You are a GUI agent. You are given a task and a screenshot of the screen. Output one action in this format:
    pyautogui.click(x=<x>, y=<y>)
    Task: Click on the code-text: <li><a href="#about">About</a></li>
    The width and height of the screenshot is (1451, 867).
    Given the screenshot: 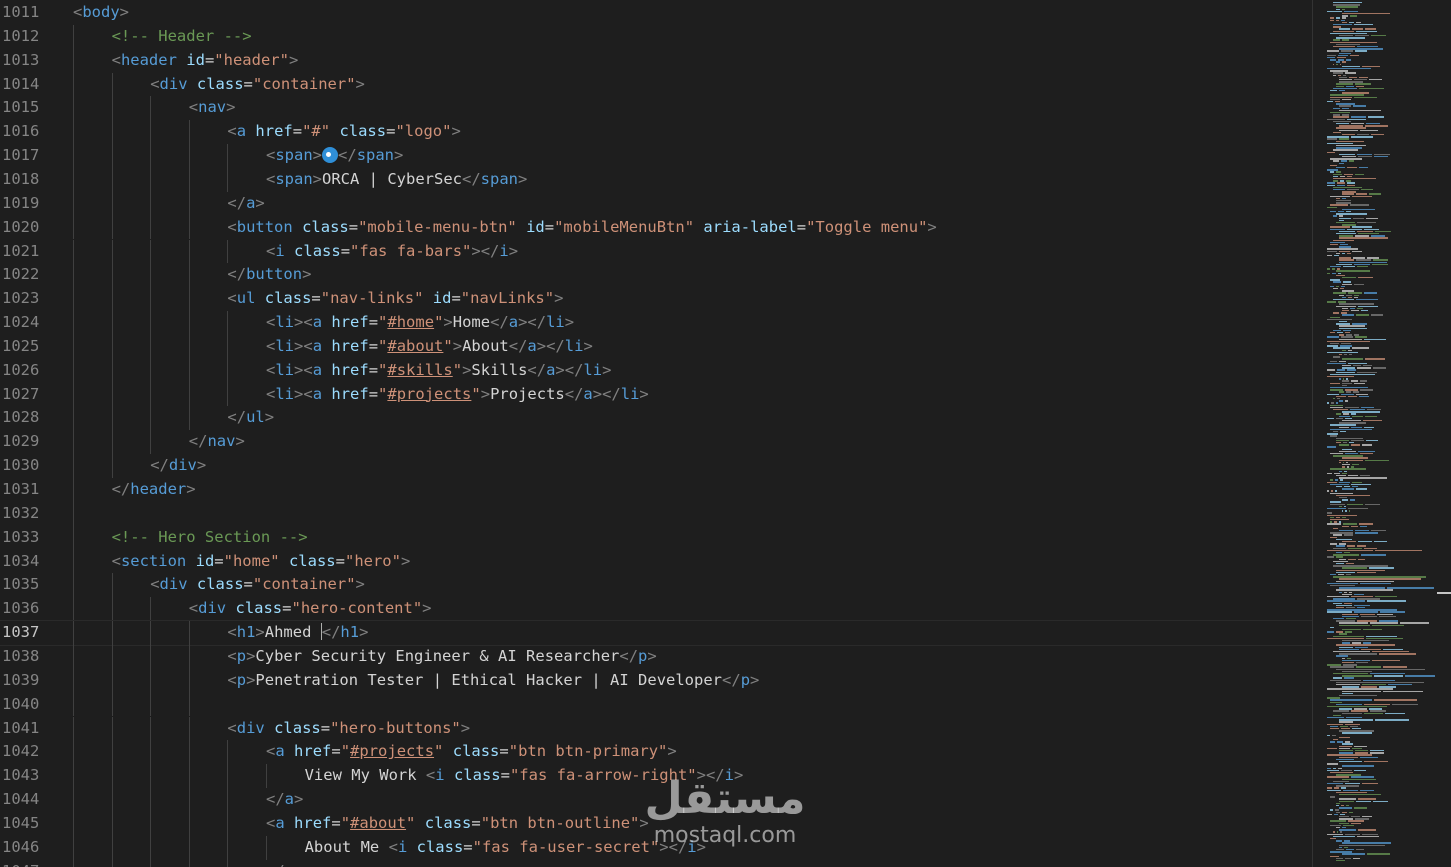 What is the action you would take?
    pyautogui.click(x=429, y=347)
    